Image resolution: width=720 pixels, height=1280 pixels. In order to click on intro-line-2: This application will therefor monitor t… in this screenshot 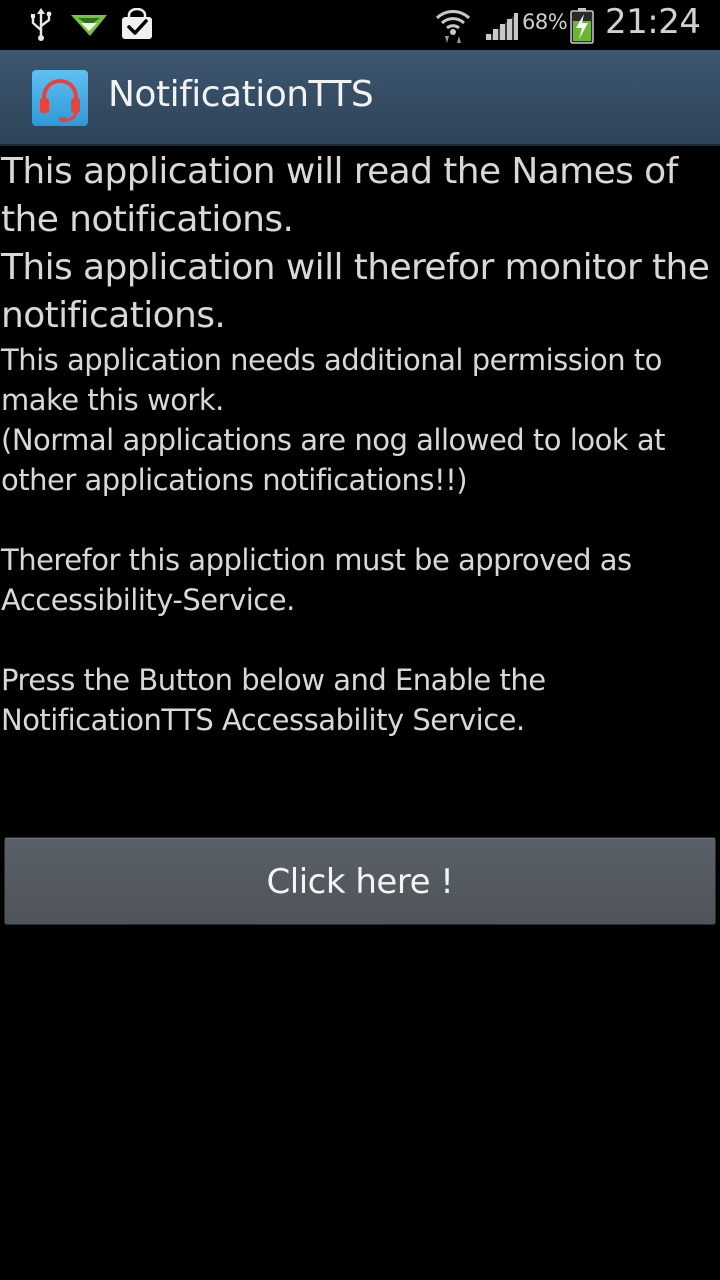, I will do `click(355, 291)`.